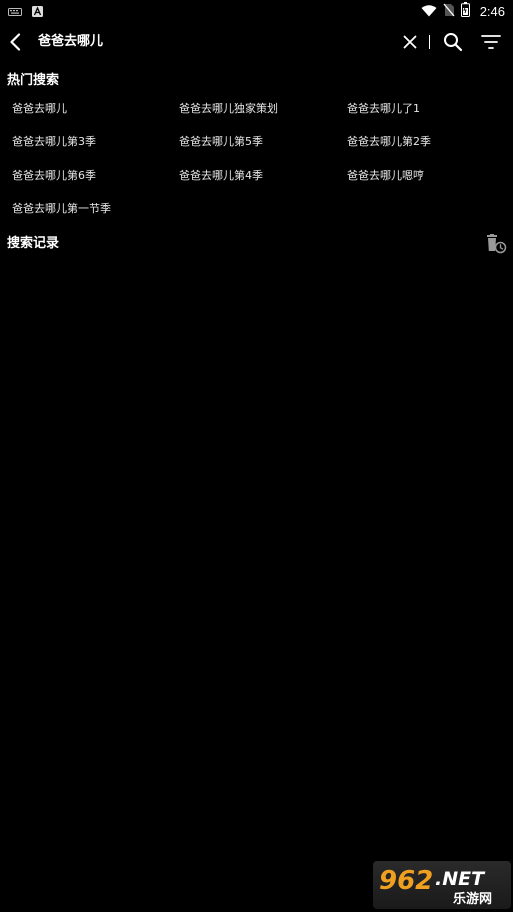  What do you see at coordinates (427, 117) in the screenshot?
I see `hot-search-item: 爸爸去哪儿了1` at bounding box center [427, 117].